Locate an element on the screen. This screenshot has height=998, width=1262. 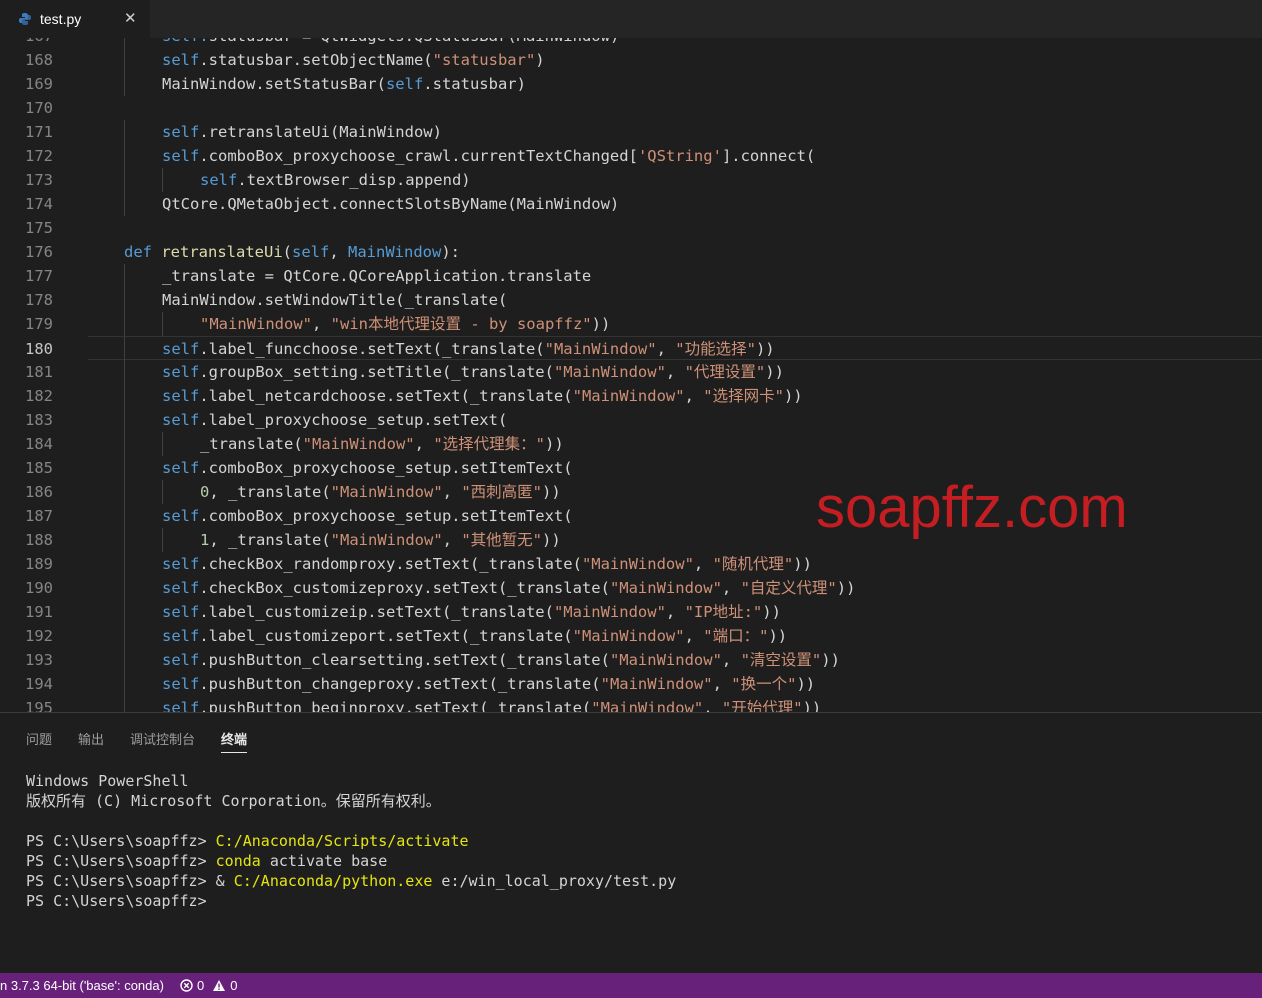
line-number: 186 is located at coordinates (39, 492).